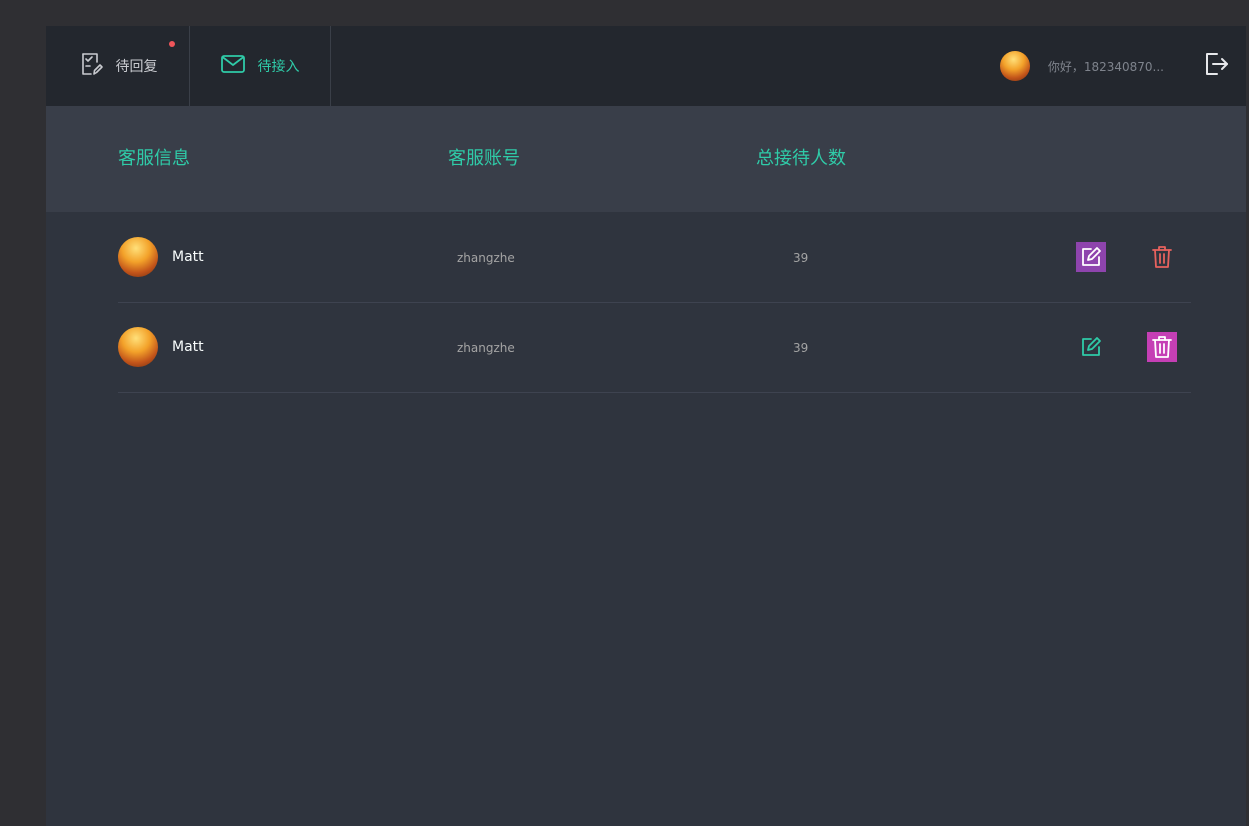 The width and height of the screenshot is (1249, 826). I want to click on tab-label: 待接入, so click(278, 67).